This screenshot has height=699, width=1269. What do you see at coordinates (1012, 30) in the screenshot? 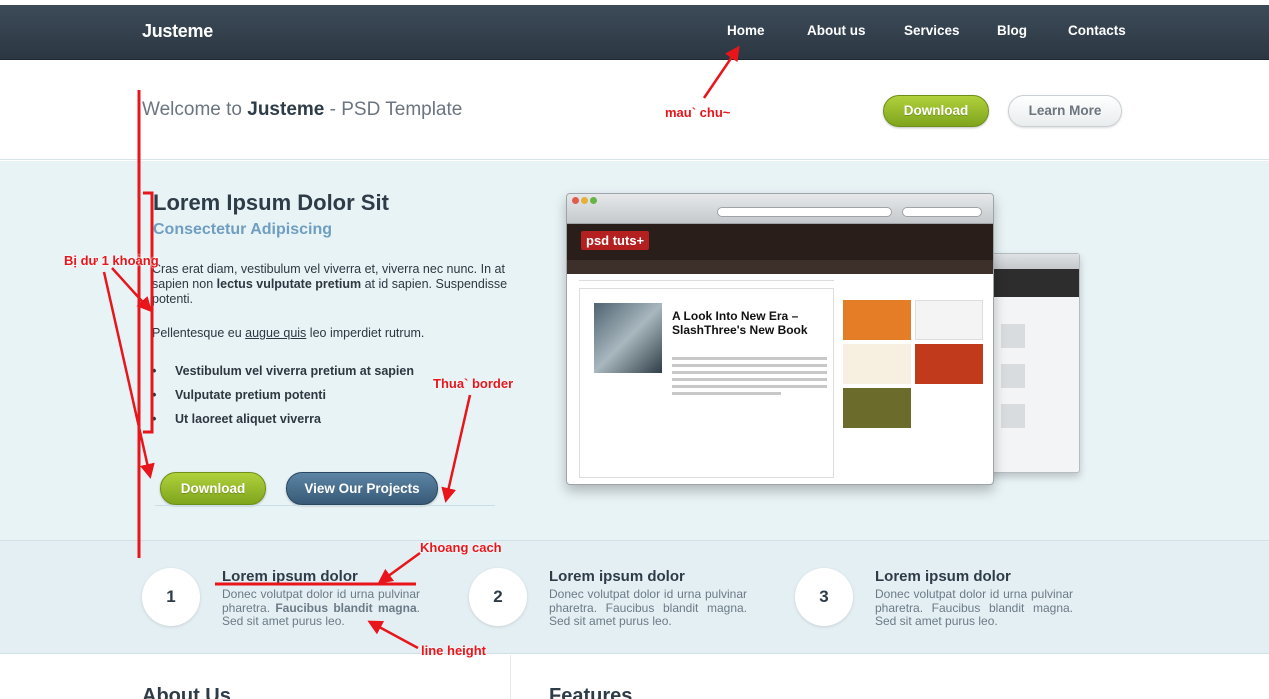
I see `nav-blog: Blog` at bounding box center [1012, 30].